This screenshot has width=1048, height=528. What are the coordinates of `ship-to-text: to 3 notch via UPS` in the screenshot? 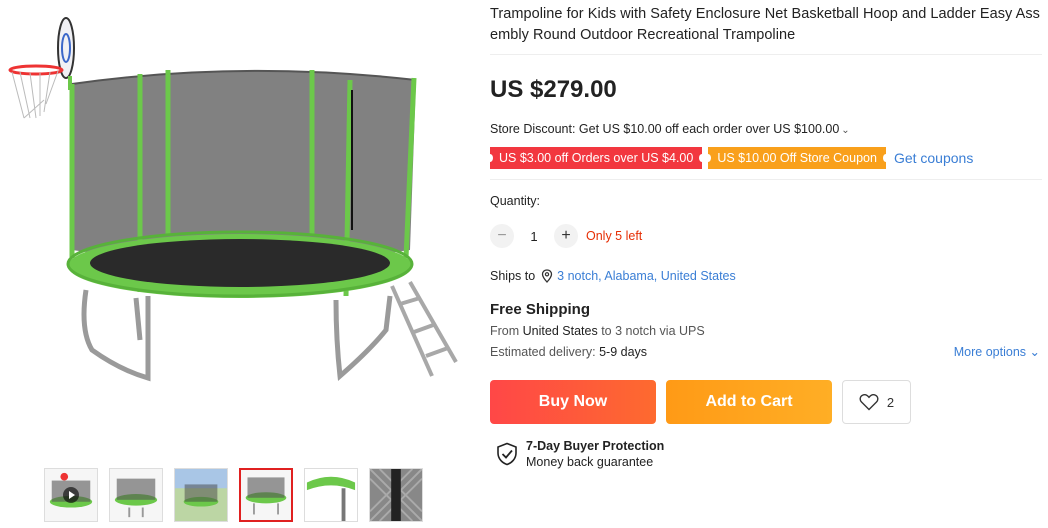 It's located at (653, 331).